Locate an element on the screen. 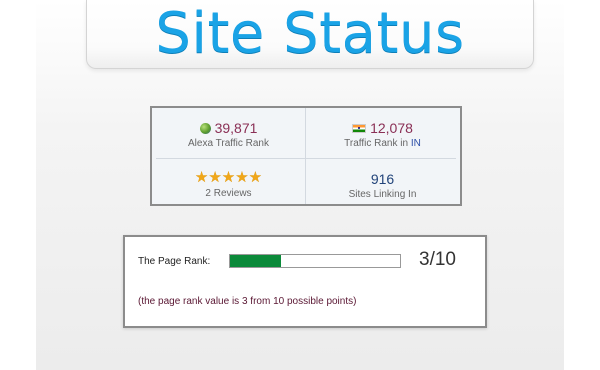 The width and height of the screenshot is (600, 370). reviews-label: 2 Reviews is located at coordinates (228, 194).